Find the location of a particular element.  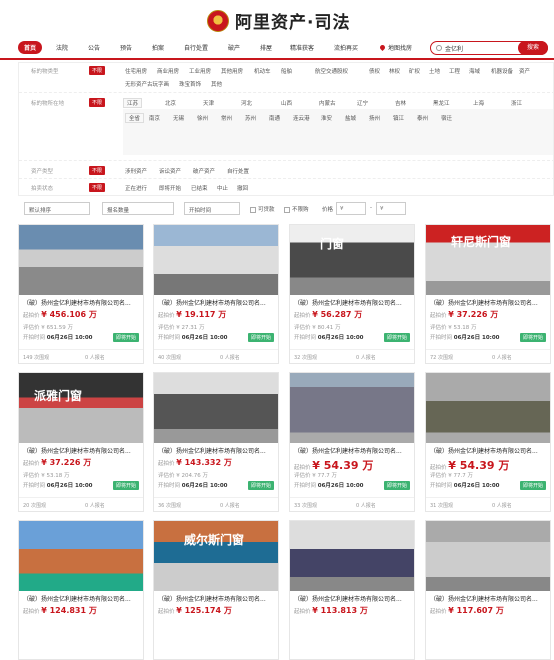

city-option: 徐州 is located at coordinates (202, 118).